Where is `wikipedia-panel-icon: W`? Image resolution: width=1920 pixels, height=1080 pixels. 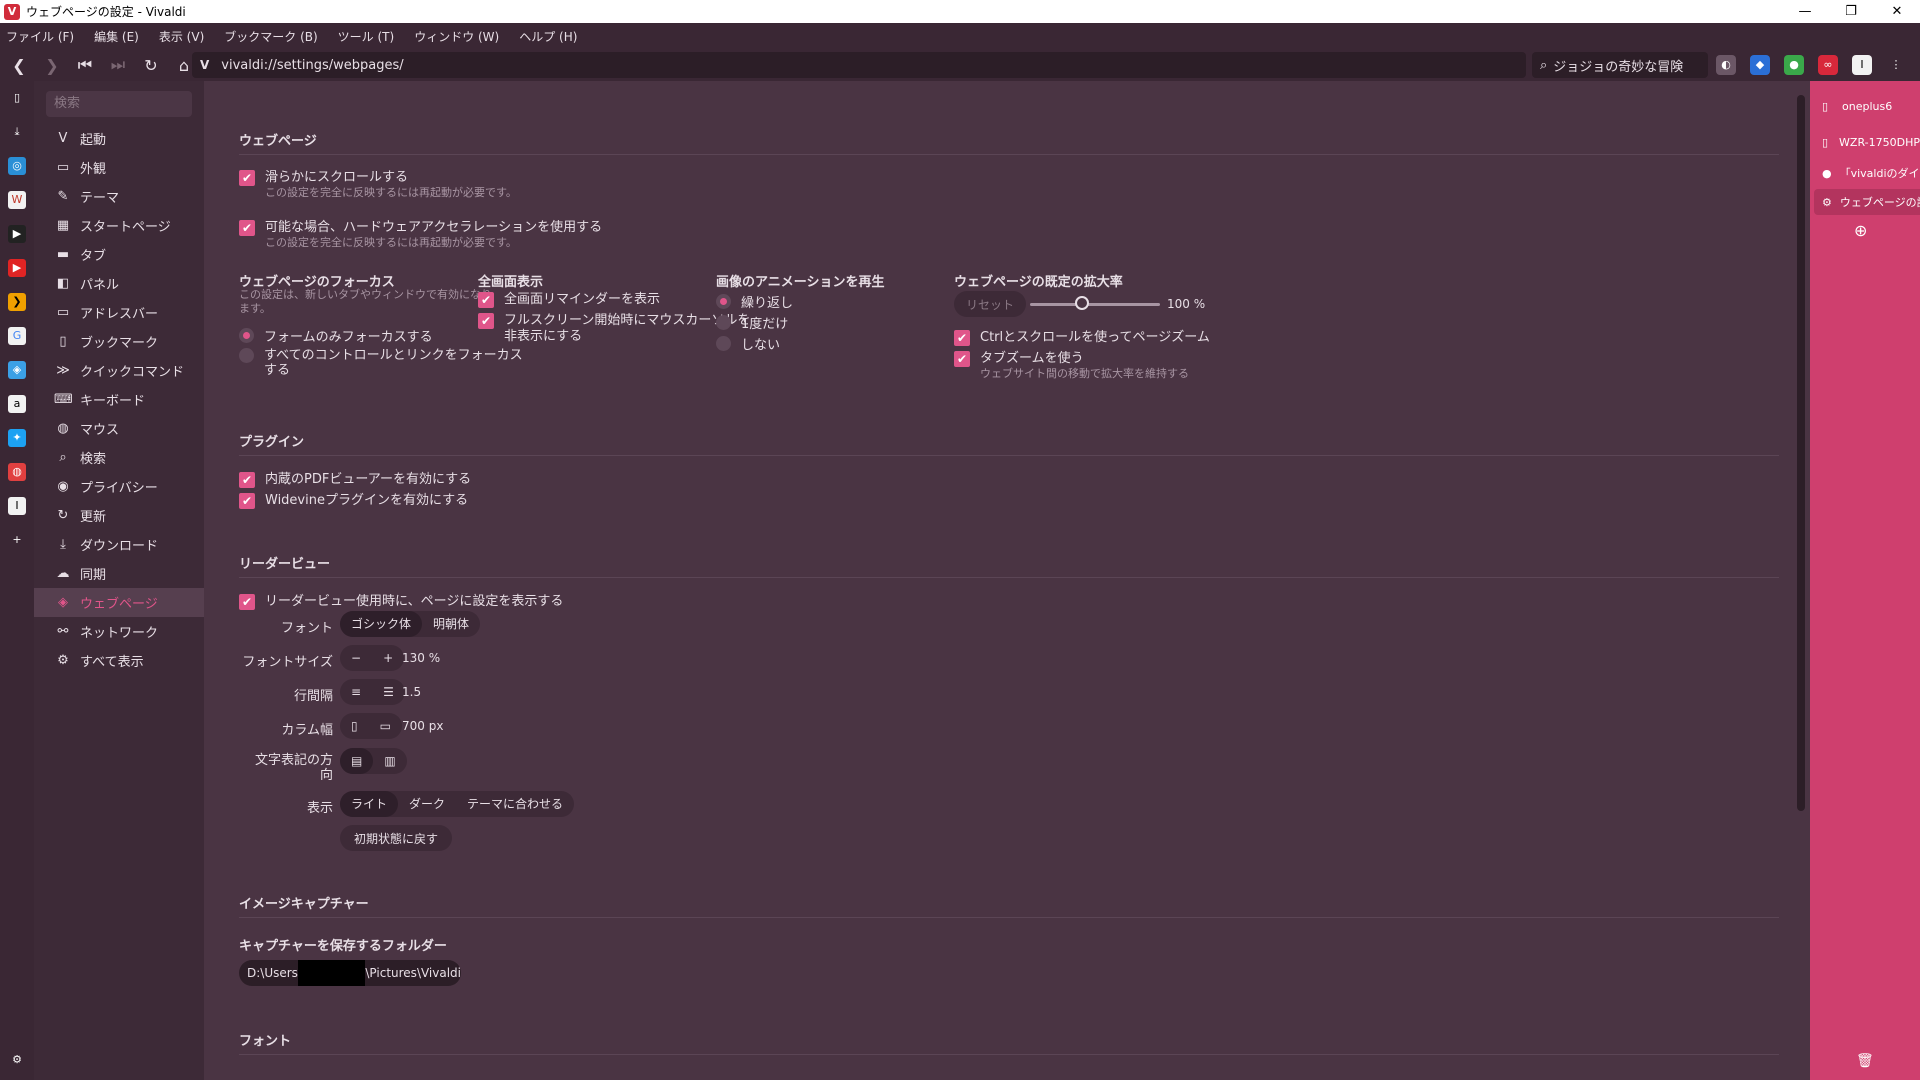 wikipedia-panel-icon: W is located at coordinates (17, 200).